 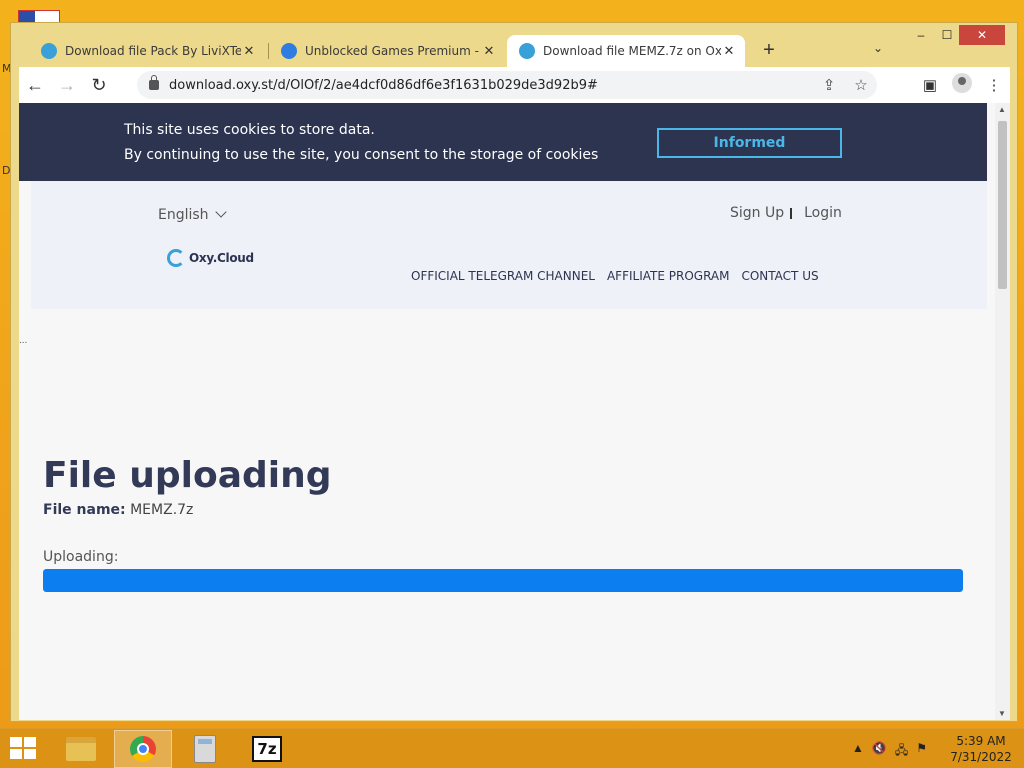 I want to click on close-window-button: ✕, so click(x=982, y=35).